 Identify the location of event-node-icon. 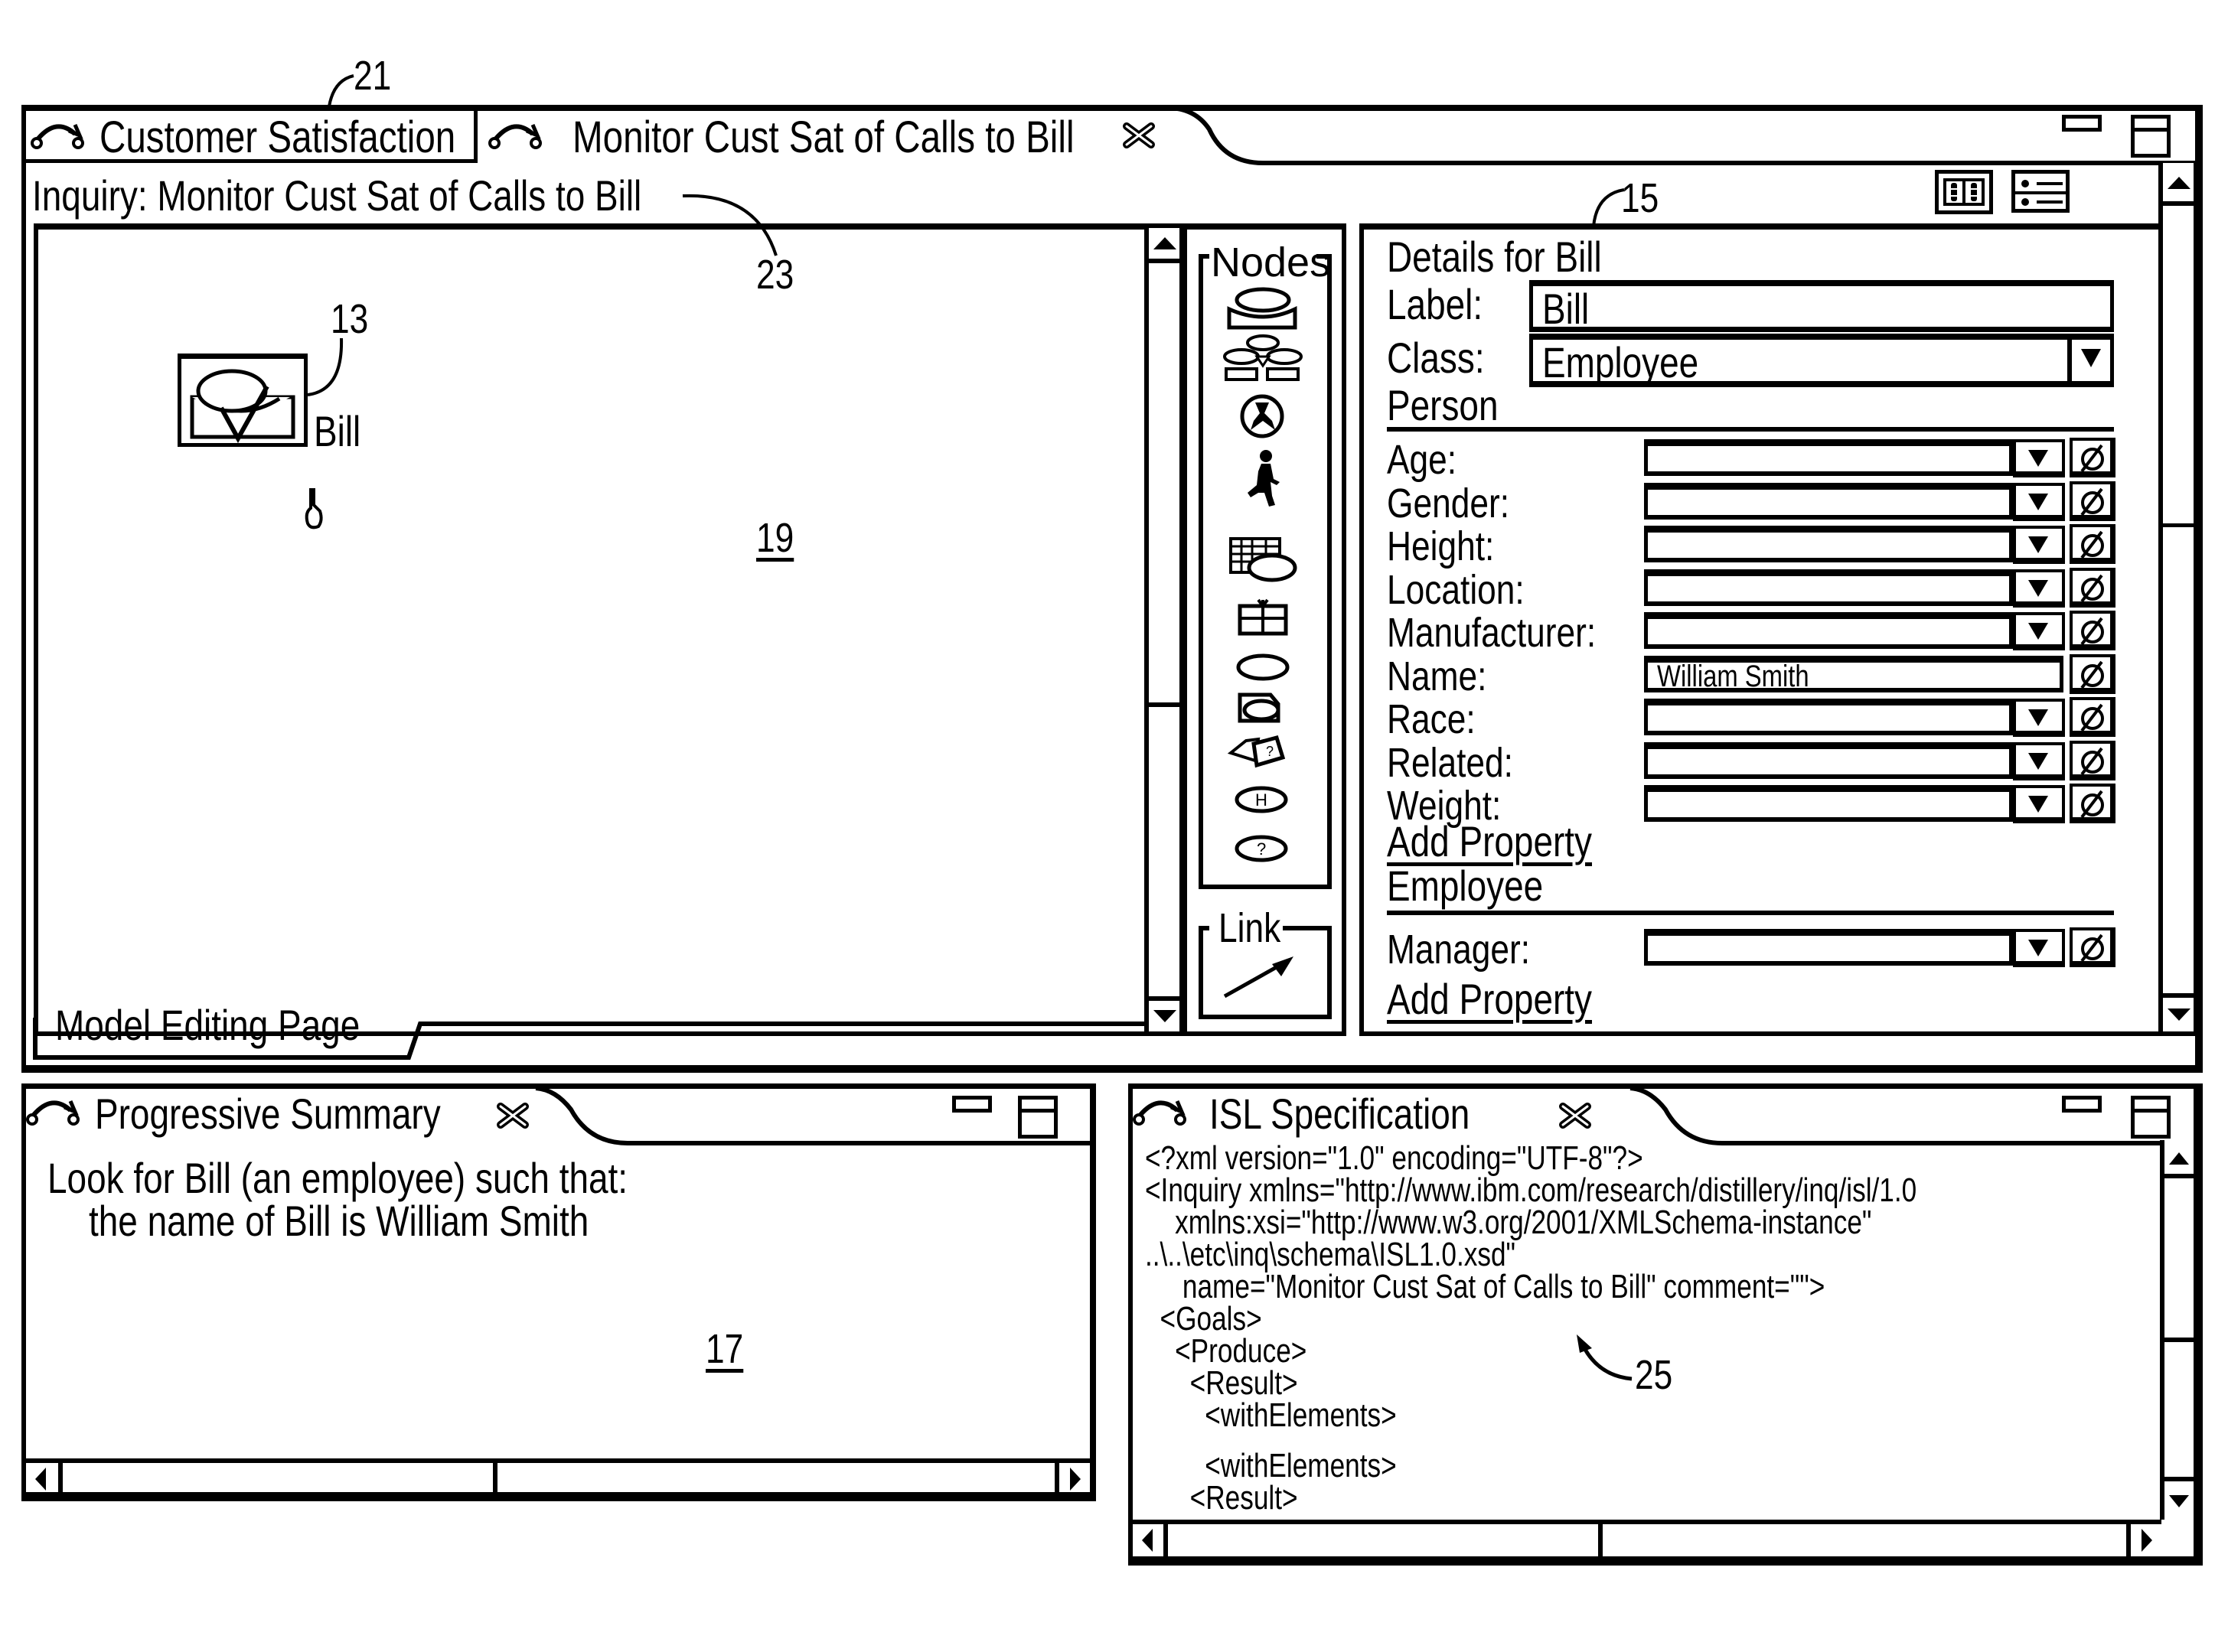
(1263, 417).